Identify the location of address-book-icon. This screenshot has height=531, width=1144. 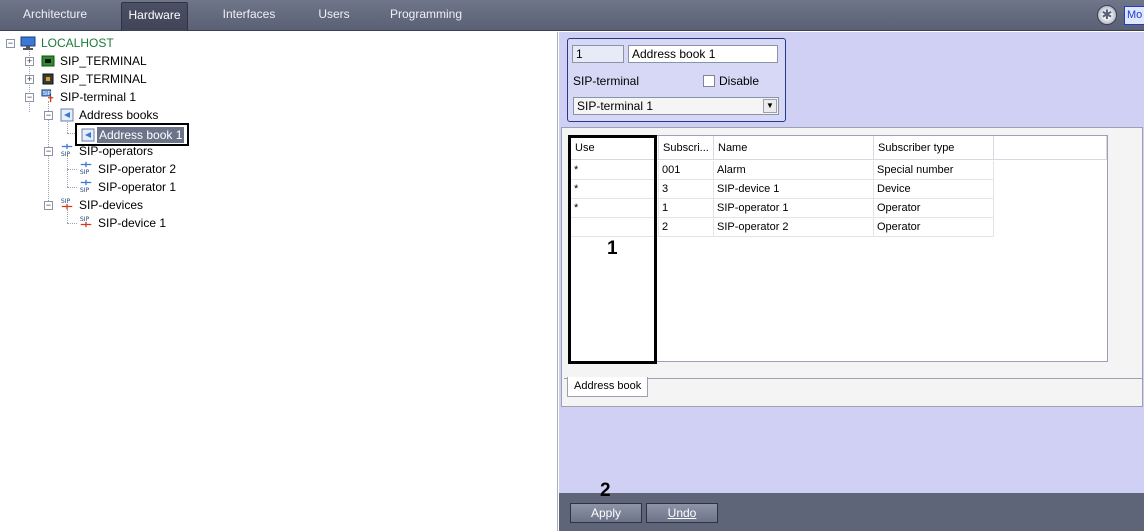
(88, 135).